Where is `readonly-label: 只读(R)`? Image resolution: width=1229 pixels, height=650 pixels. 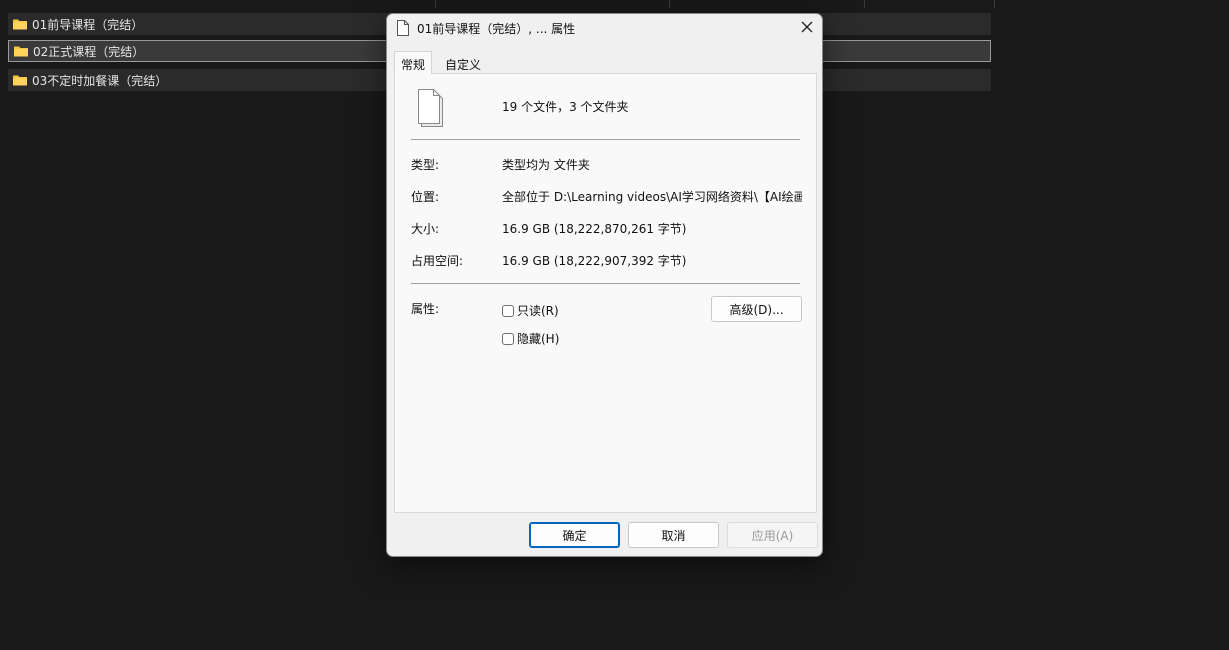
readonly-label: 只读(R) is located at coordinates (538, 311).